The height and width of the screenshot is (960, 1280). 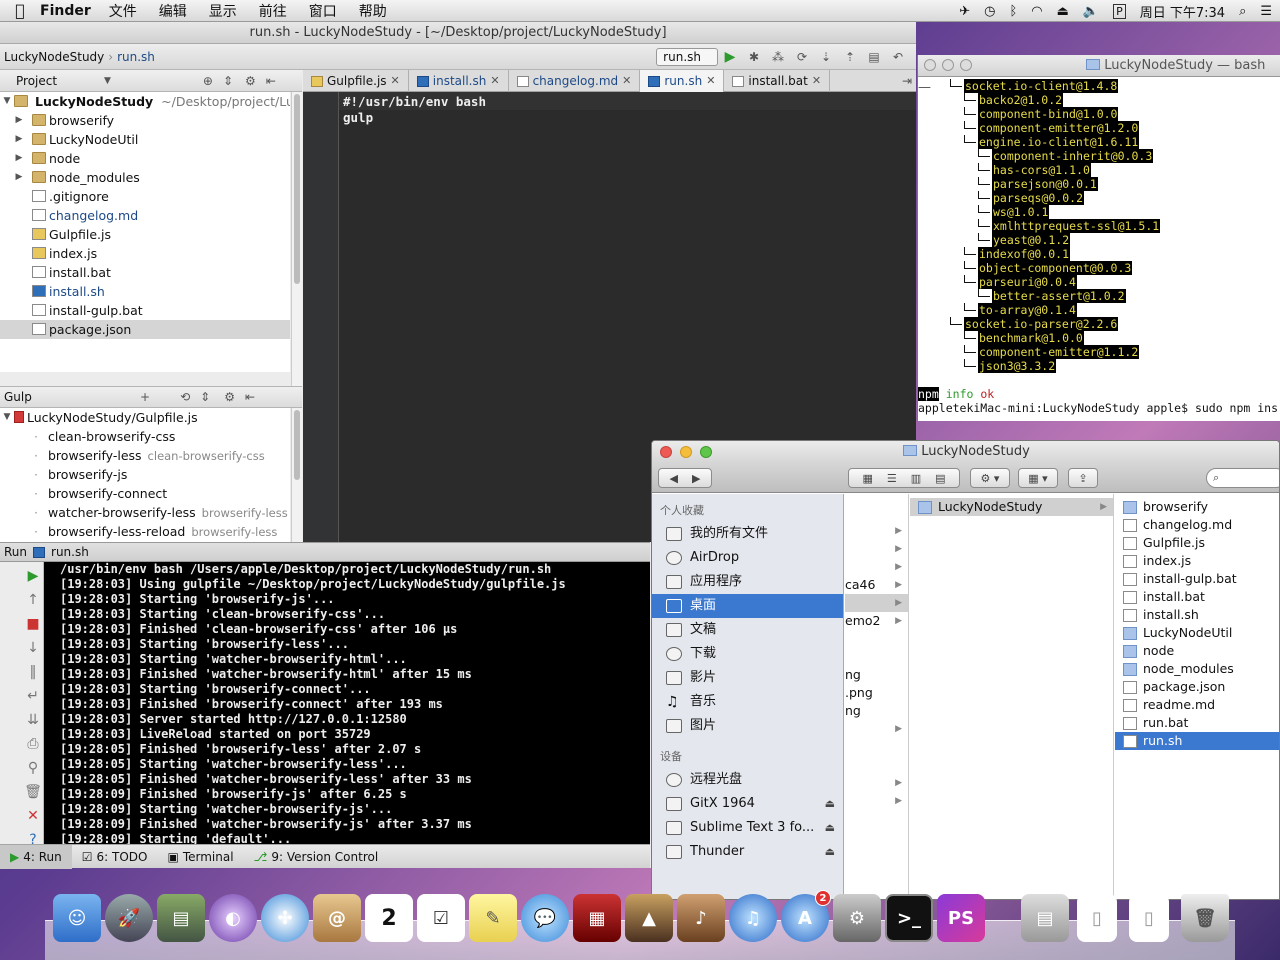 I want to click on downloads-stack-icon: ▤, so click(x=1045, y=918).